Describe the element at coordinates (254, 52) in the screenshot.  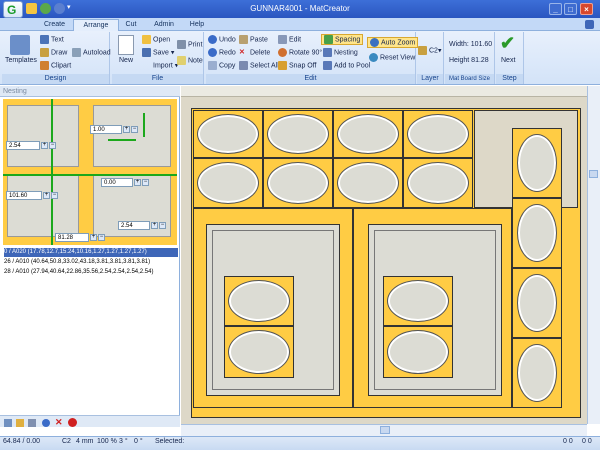
I see `delete-button: ✕ Delete` at that location.